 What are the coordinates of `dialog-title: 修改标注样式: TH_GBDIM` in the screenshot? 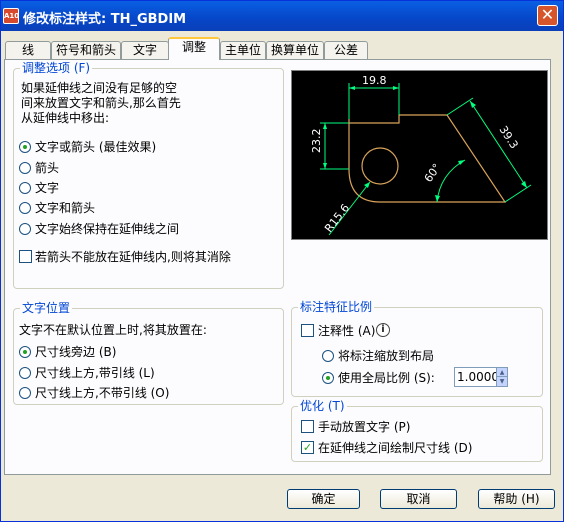 It's located at (105, 19).